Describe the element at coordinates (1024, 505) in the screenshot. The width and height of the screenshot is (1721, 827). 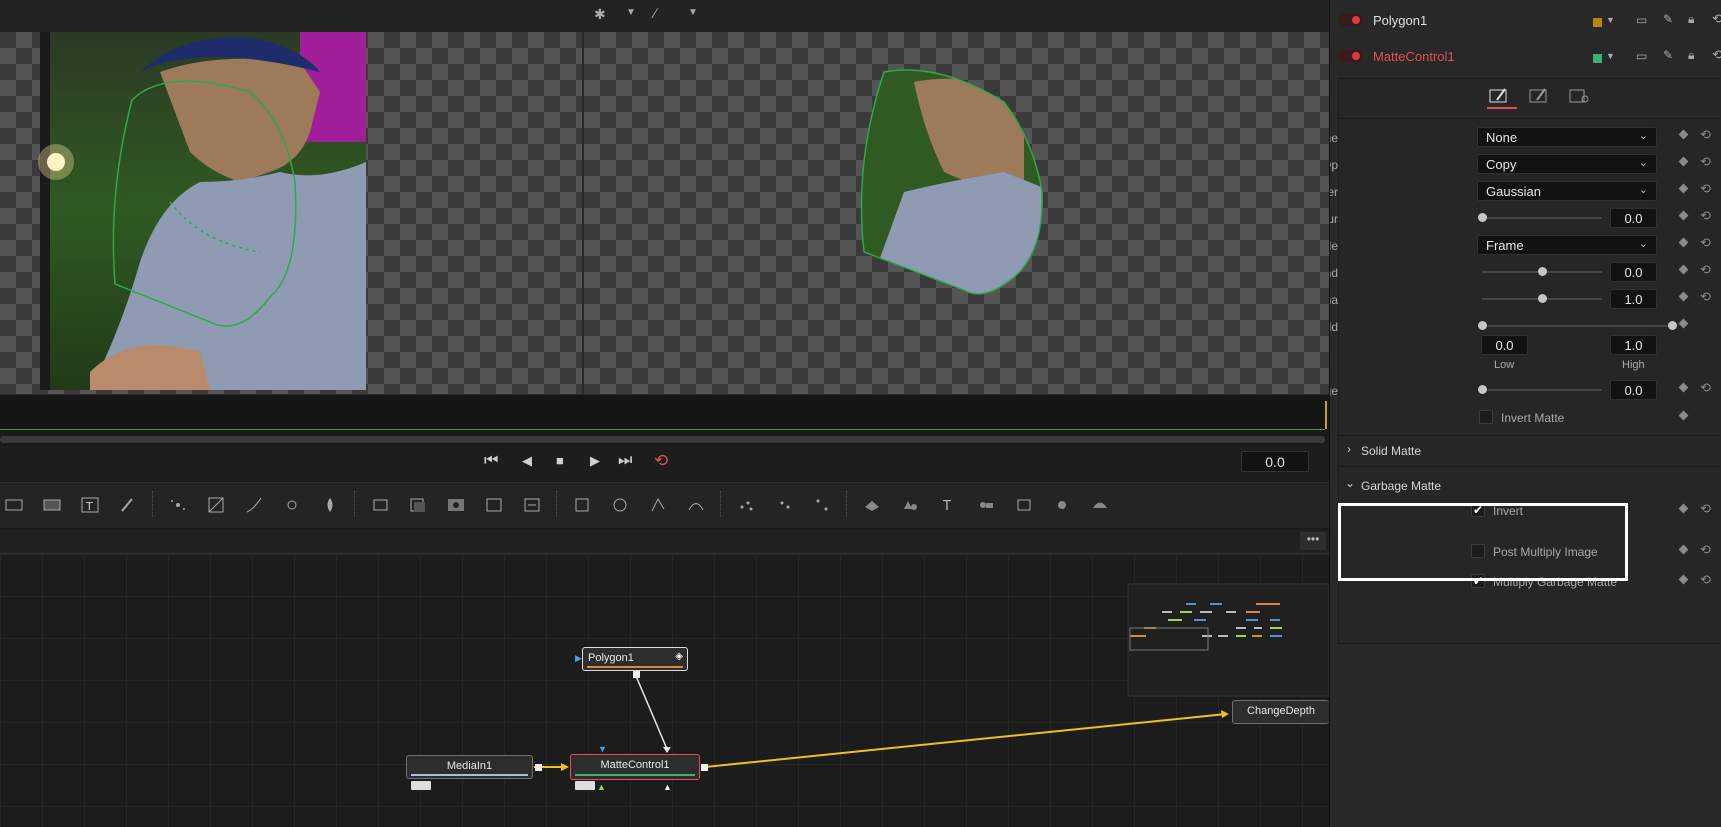
I see `renderer3d-icon` at that location.